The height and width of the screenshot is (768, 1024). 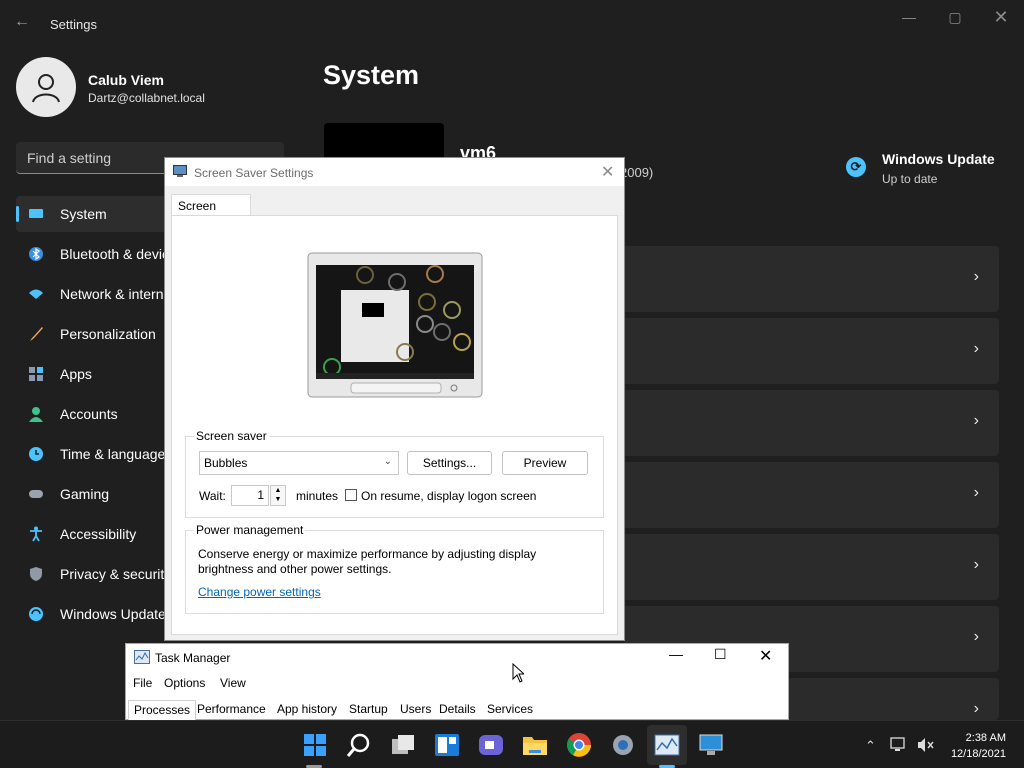 I want to click on wait-label: Wait:, so click(x=212, y=496).